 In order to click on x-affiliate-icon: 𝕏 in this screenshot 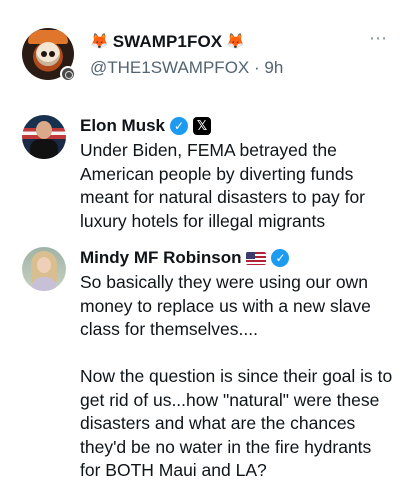, I will do `click(202, 126)`.